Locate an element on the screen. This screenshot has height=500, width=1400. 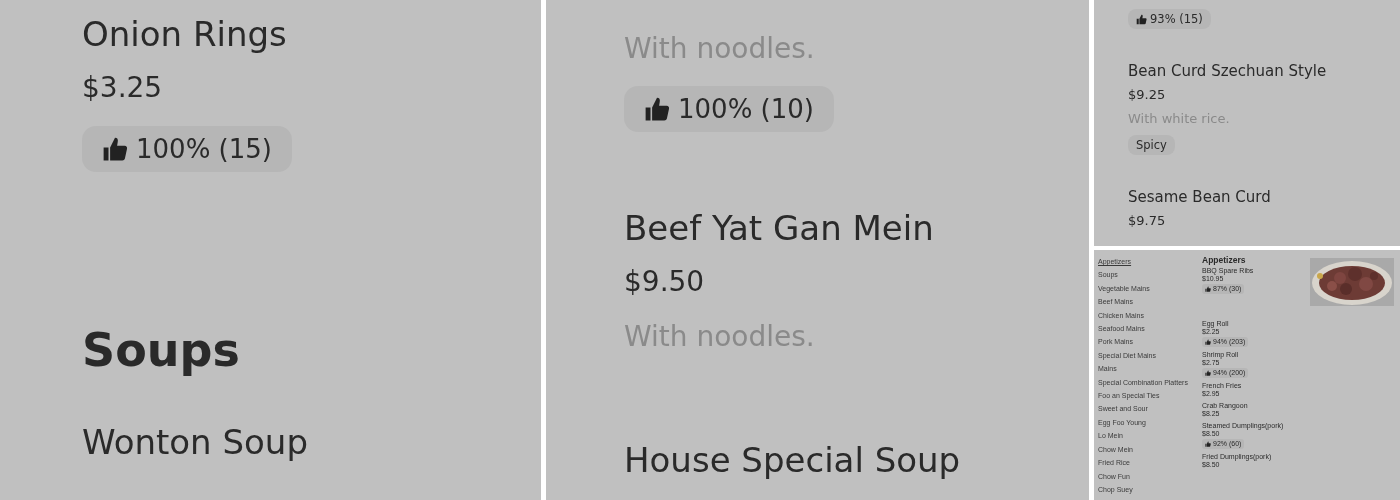
item-name: Beef Yat Gan Mein is located at coordinates (779, 228).